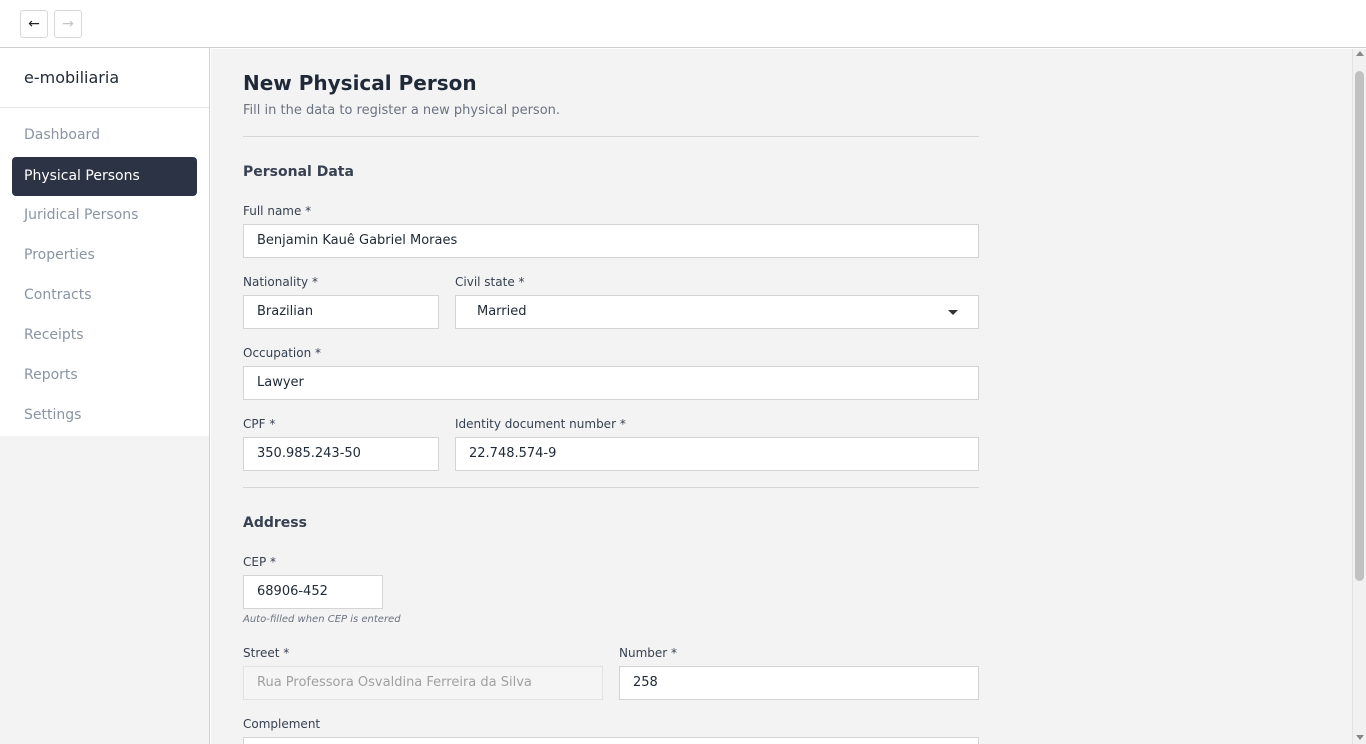 Image resolution: width=1366 pixels, height=744 pixels. I want to click on section-divider, so click(611, 487).